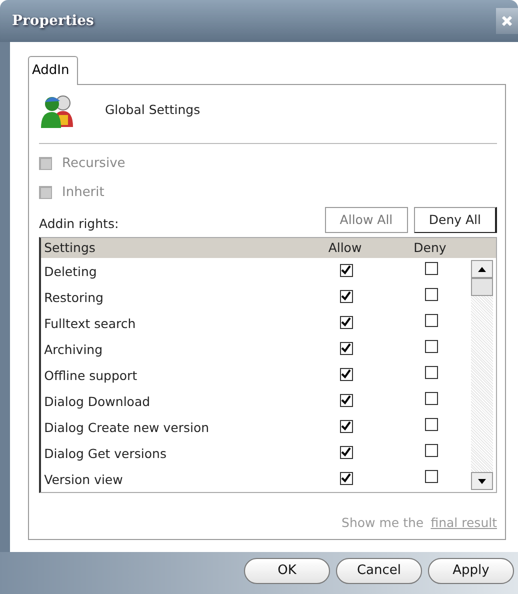 The height and width of the screenshot is (594, 518). I want to click on checkbox-label: Inherit, so click(83, 193).